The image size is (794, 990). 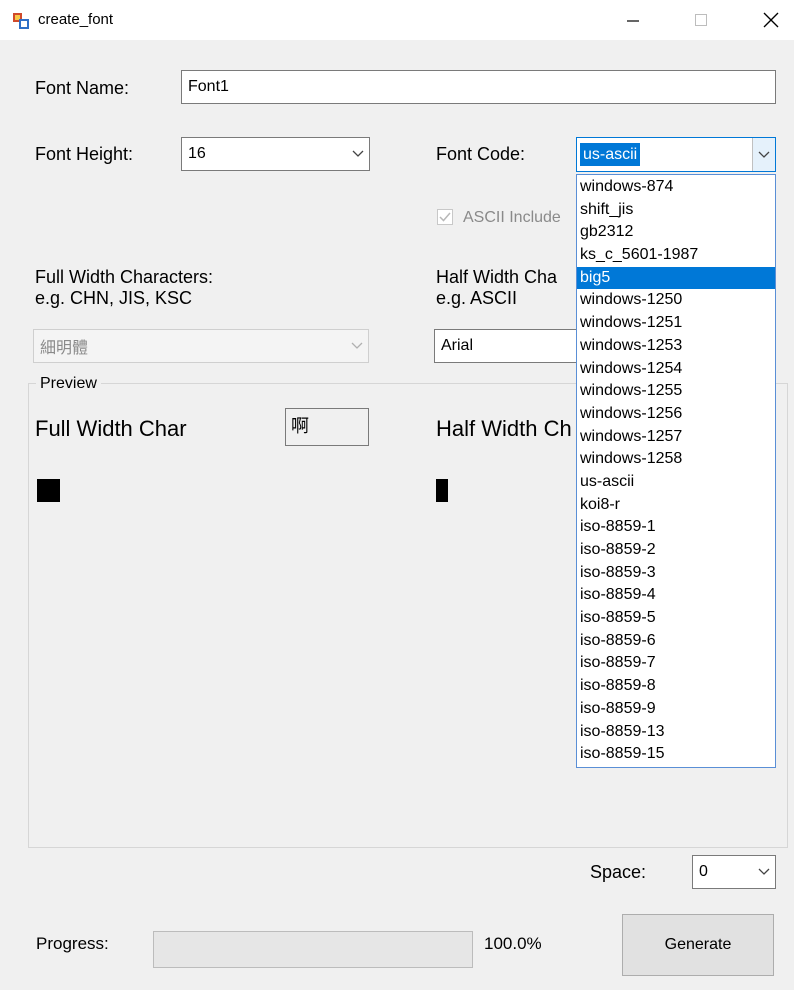 I want to click on font-code-option: windows-1256, so click(x=676, y=414).